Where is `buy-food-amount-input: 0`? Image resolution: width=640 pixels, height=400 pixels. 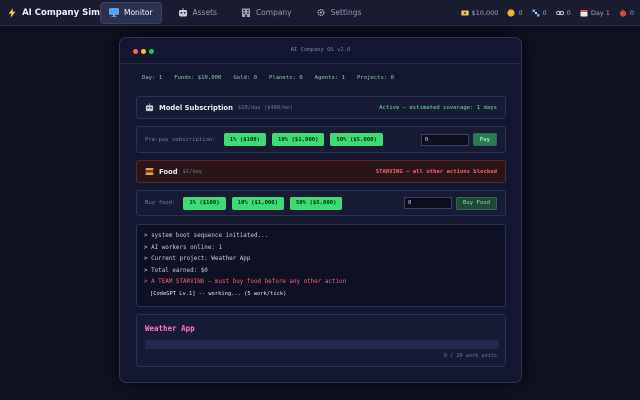 buy-food-amount-input: 0 is located at coordinates (428, 203).